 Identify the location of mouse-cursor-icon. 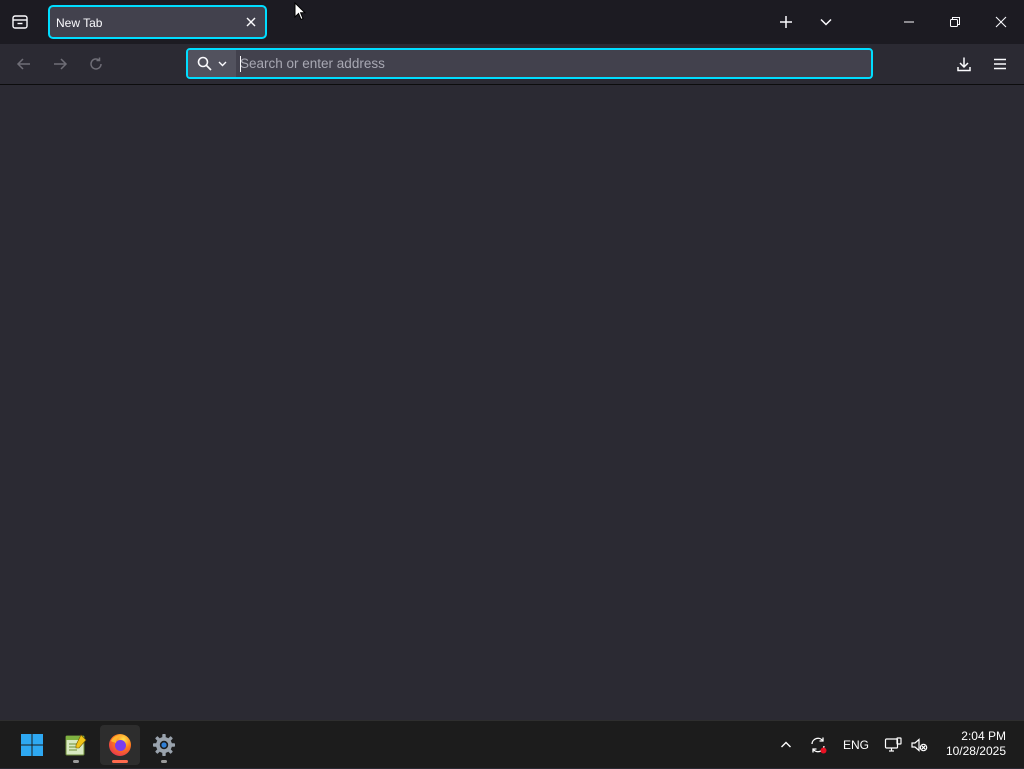
(300, 11).